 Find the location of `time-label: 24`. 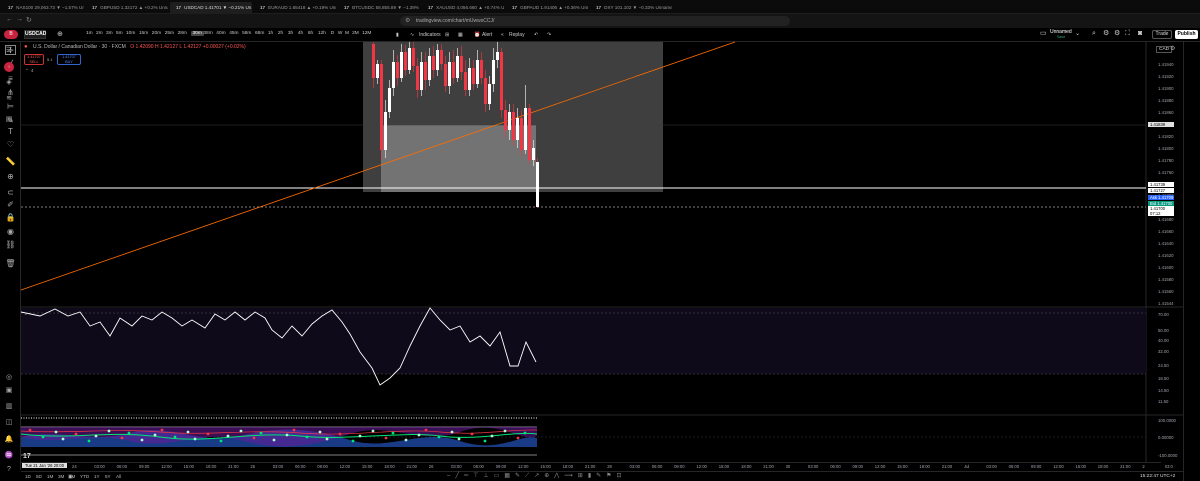

time-label: 24 is located at coordinates (74, 466).